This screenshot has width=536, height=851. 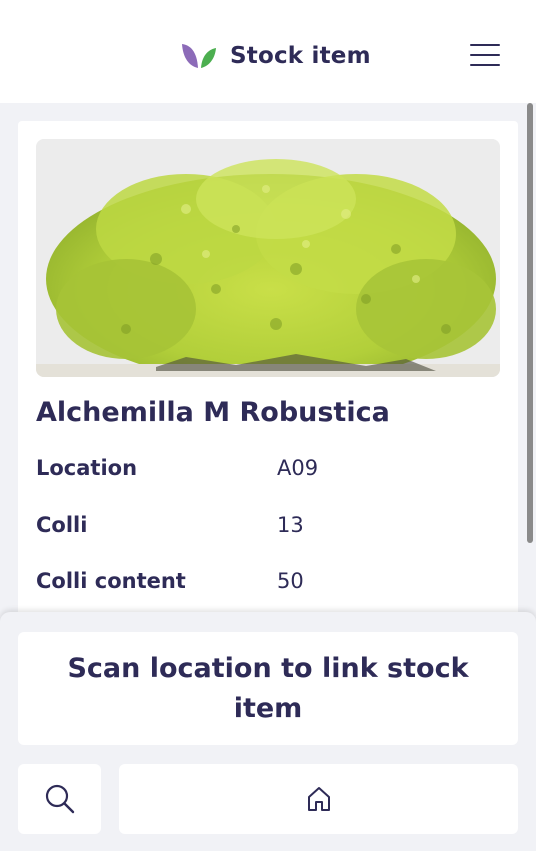 What do you see at coordinates (199, 56) in the screenshot?
I see `leaf-logo-icon` at bounding box center [199, 56].